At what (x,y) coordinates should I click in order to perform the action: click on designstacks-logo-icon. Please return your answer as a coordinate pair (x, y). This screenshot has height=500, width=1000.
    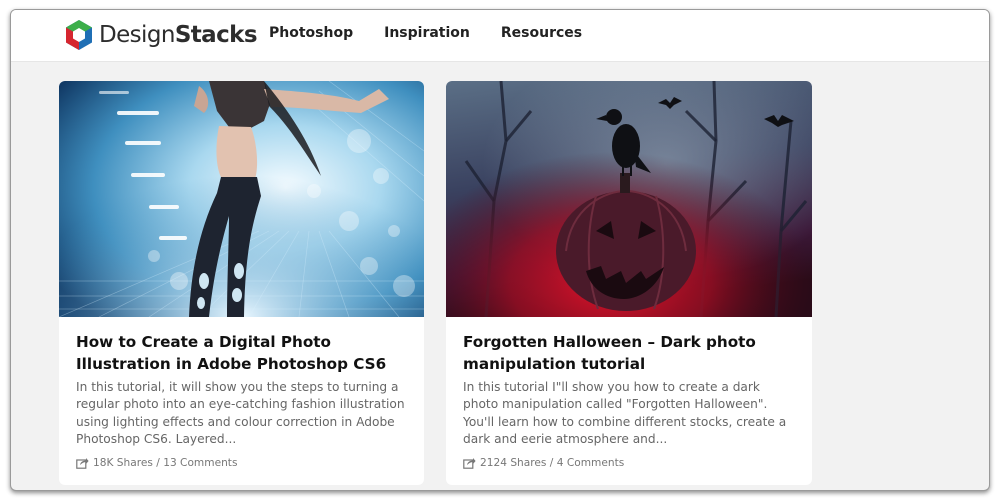
    Looking at the image, I should click on (79, 35).